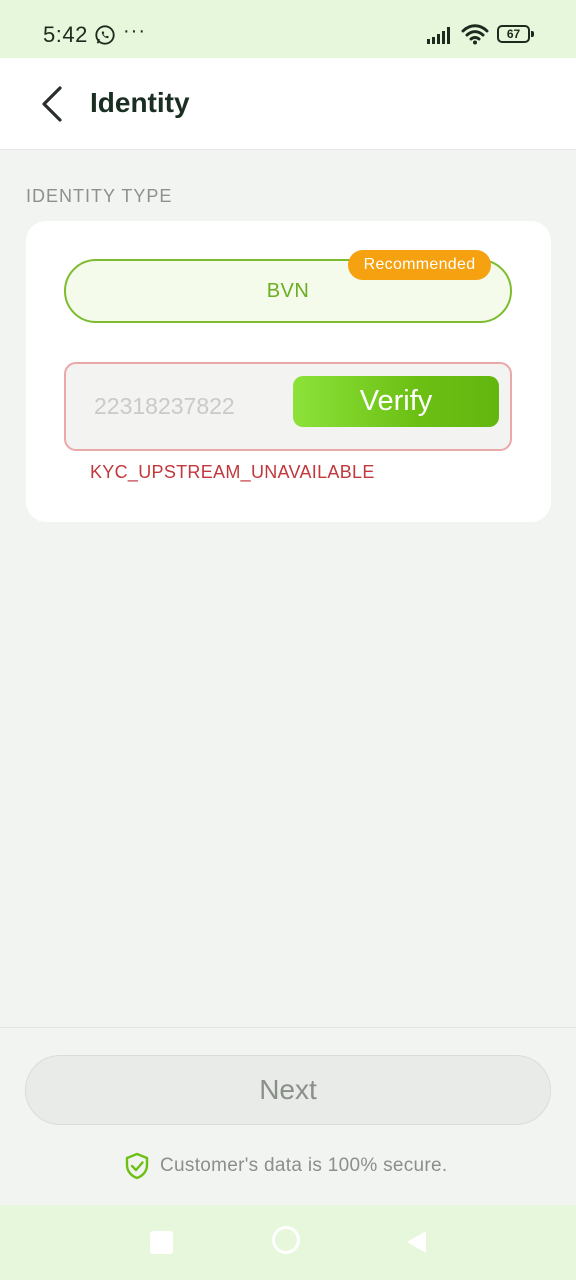 Image resolution: width=576 pixels, height=1280 pixels. Describe the element at coordinates (140, 102) in the screenshot. I see `page-title: Identity` at that location.